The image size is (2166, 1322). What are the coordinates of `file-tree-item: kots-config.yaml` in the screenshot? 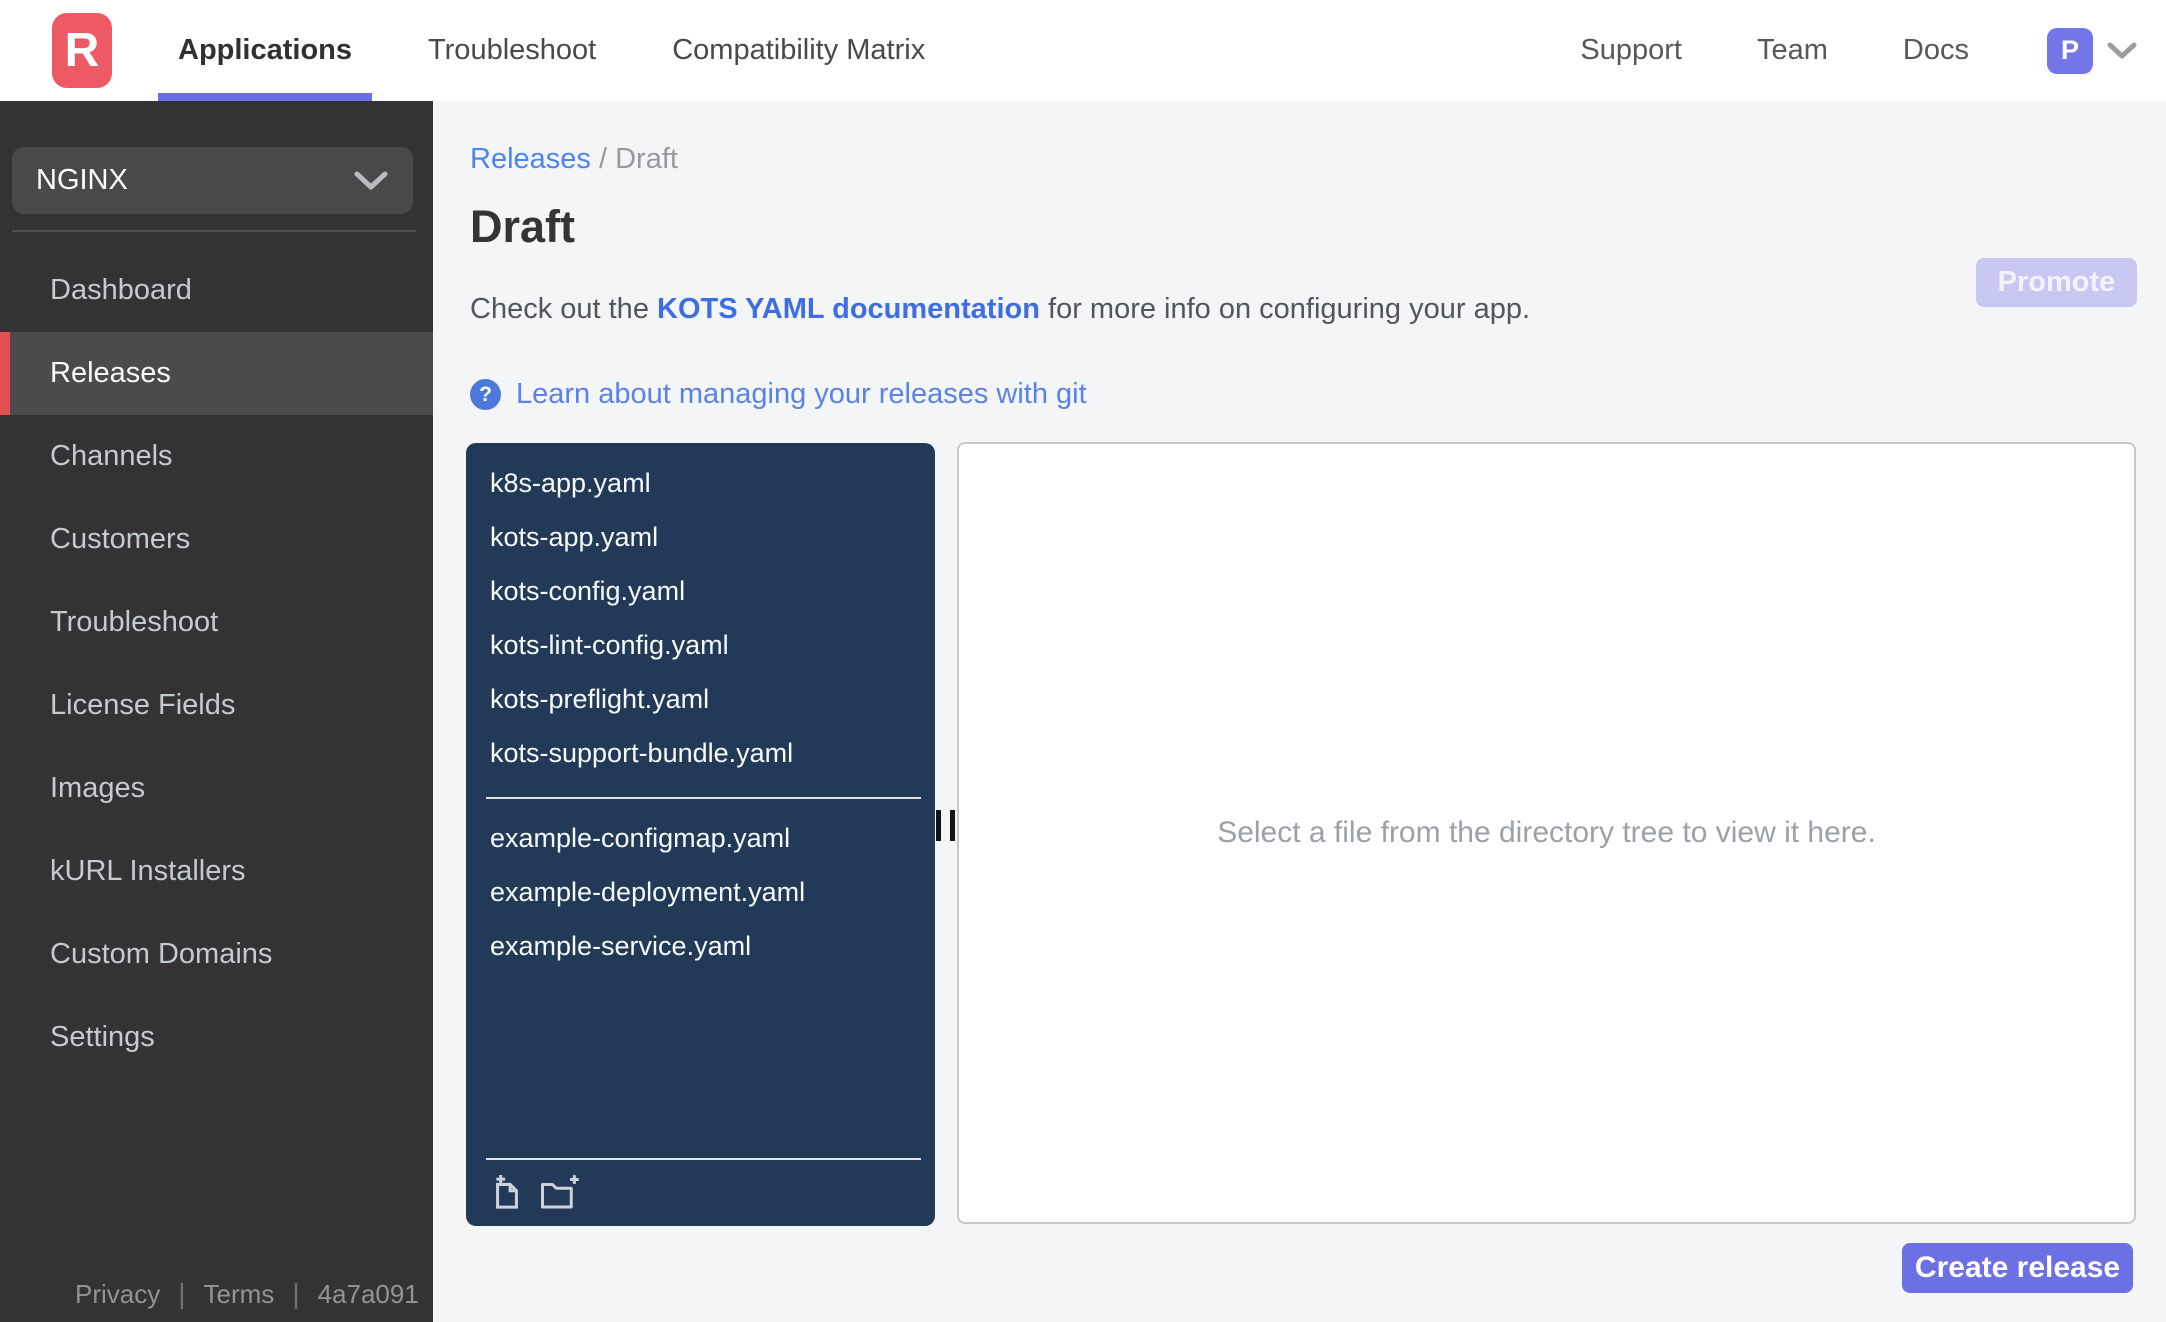 It's located at (700, 591).